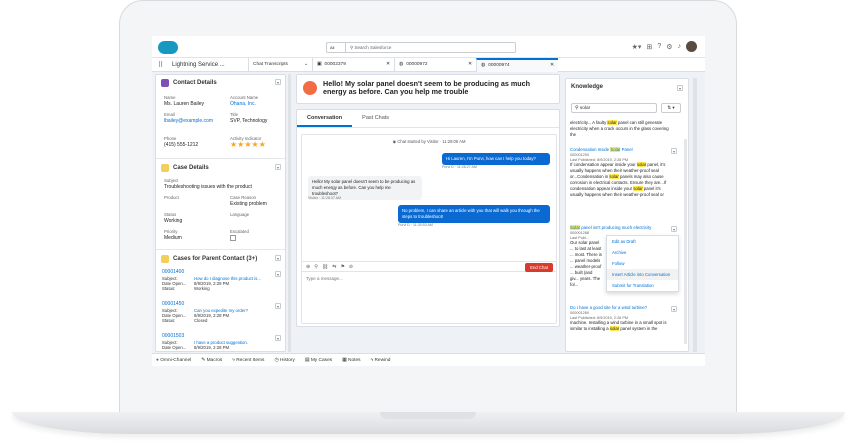 The height and width of the screenshot is (447, 857). Describe the element at coordinates (249, 121) in the screenshot. I see `contact-title: SVP, Technology` at that location.